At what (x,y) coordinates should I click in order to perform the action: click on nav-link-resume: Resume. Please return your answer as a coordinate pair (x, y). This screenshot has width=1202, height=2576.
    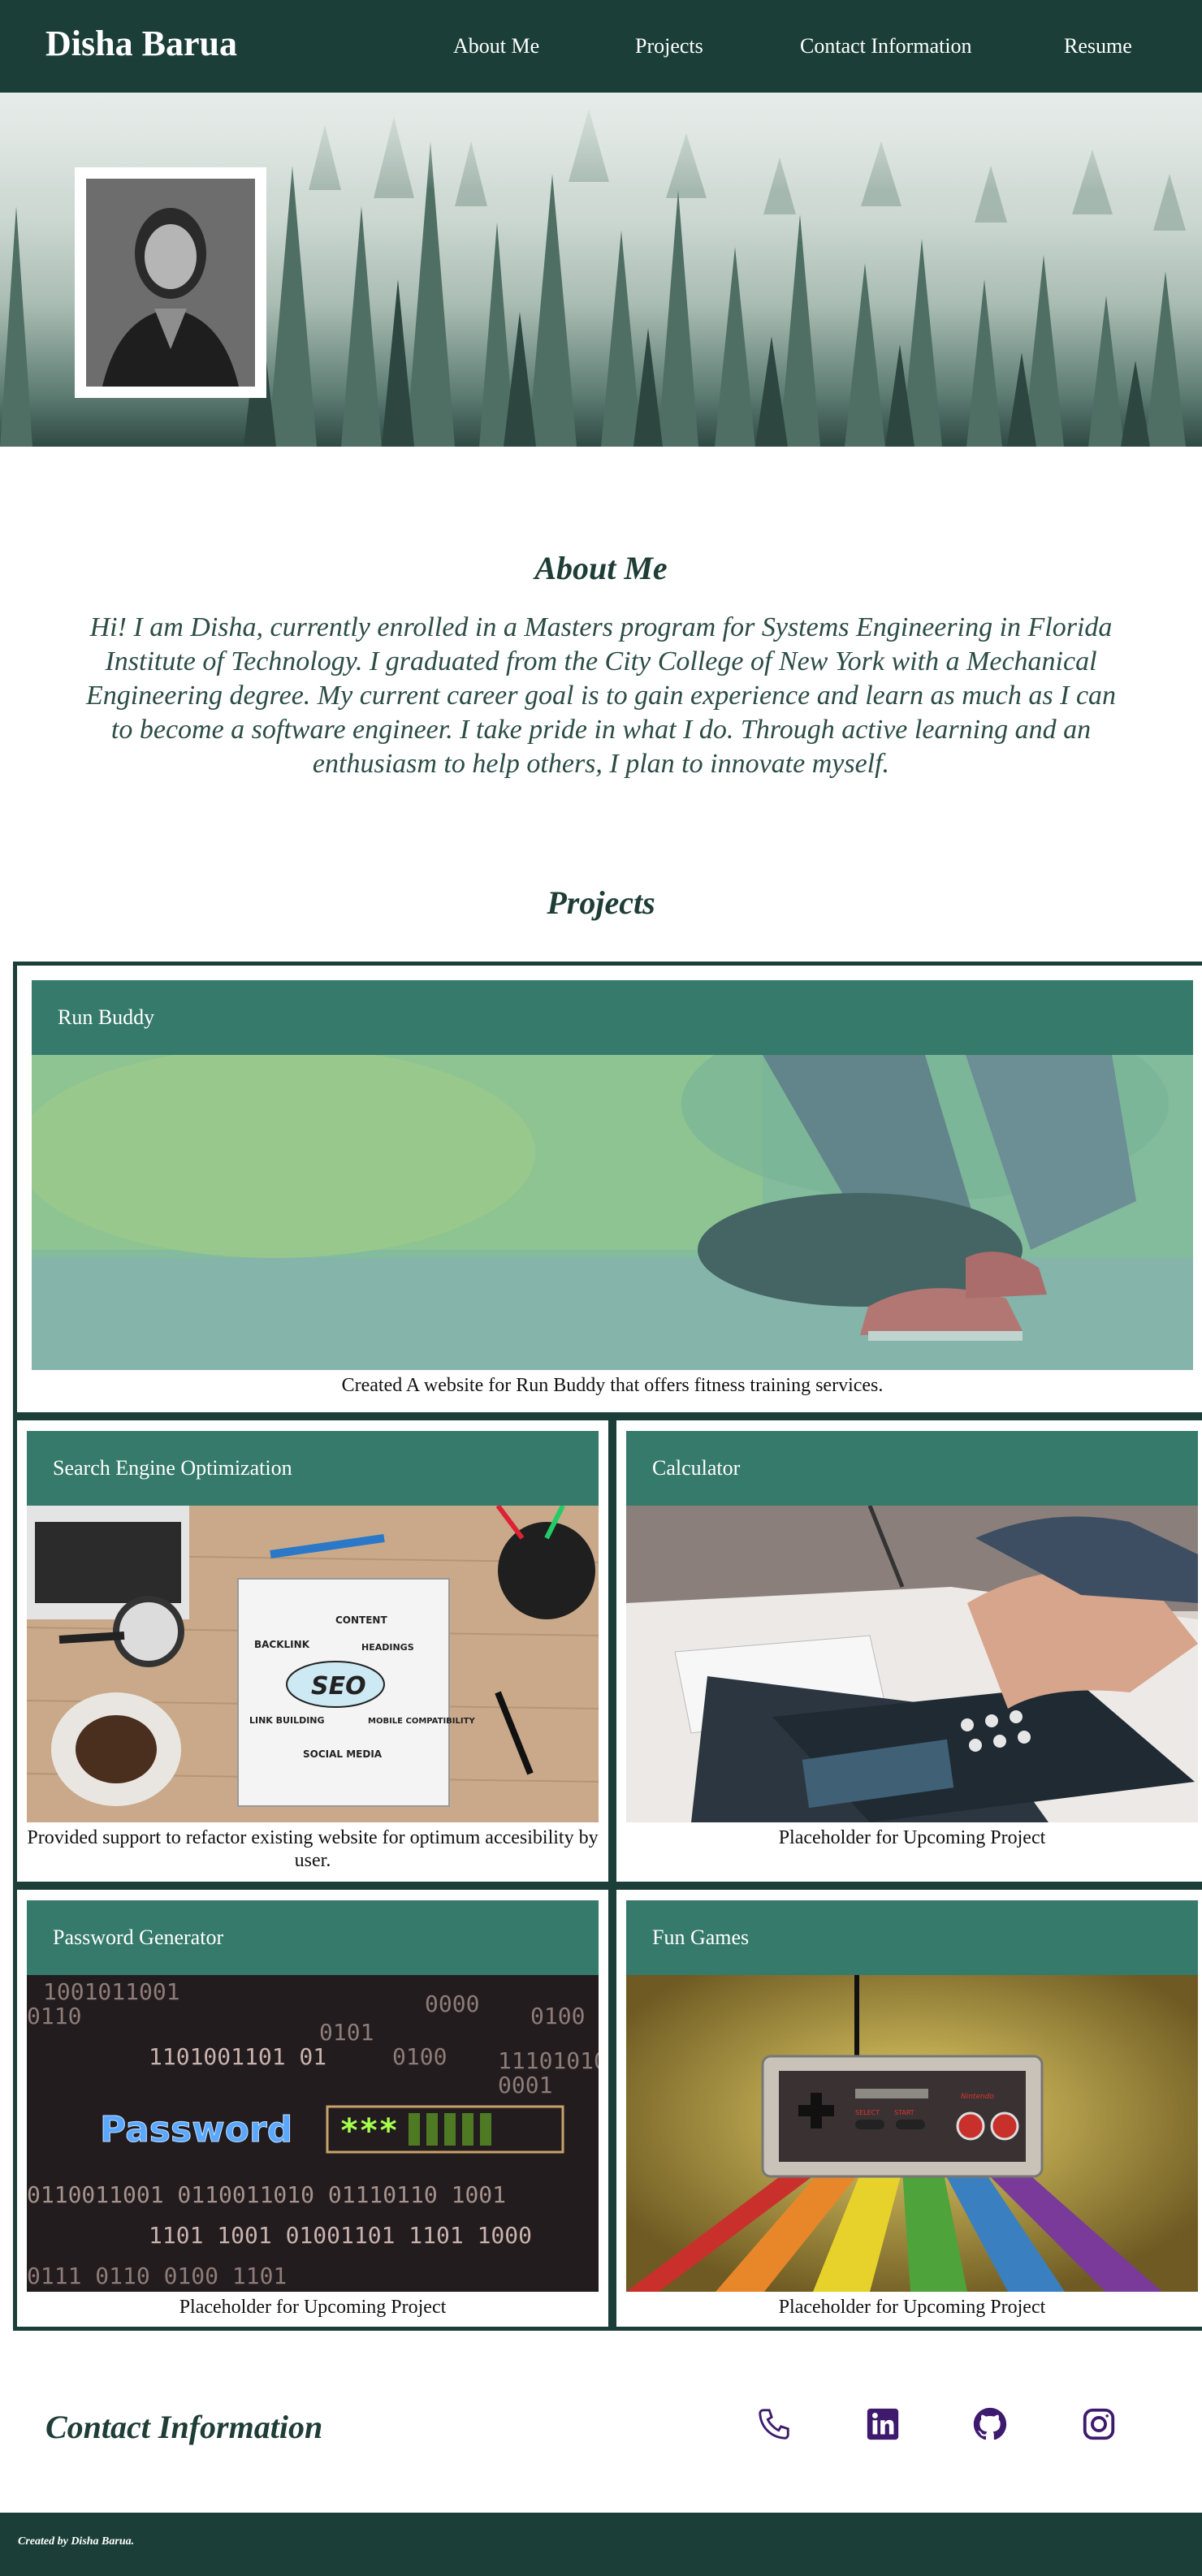
    Looking at the image, I should click on (1098, 46).